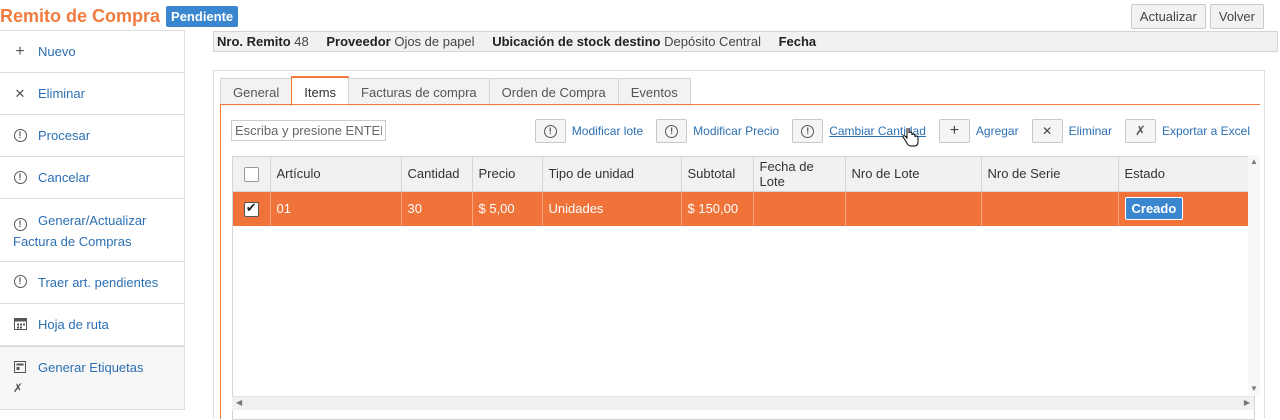 Image resolution: width=1280 pixels, height=420 pixels. What do you see at coordinates (92, 136) in the screenshot?
I see `sidebar-item-procesar: ! Procesar` at bounding box center [92, 136].